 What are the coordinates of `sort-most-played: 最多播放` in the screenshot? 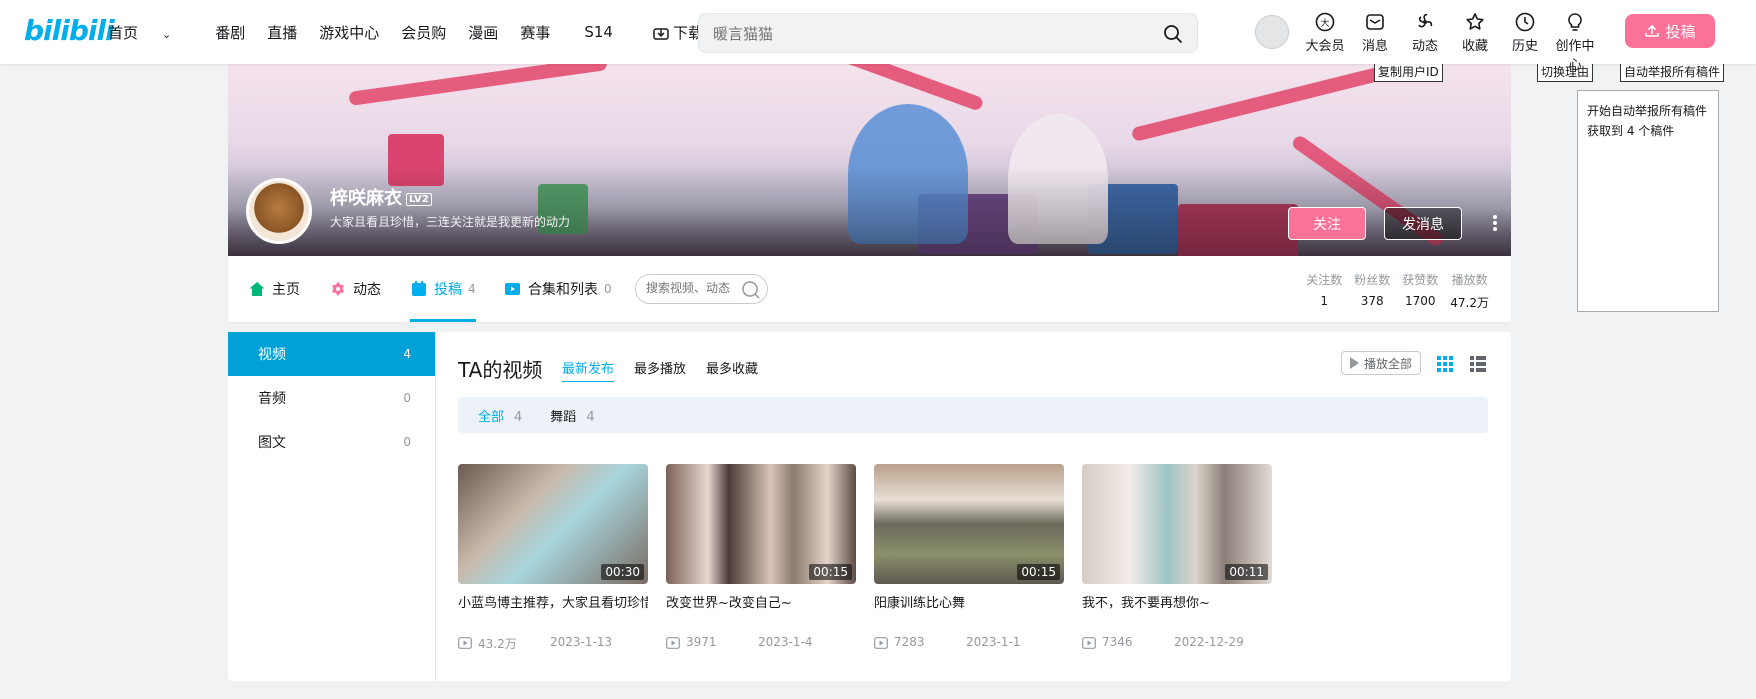 It's located at (660, 370).